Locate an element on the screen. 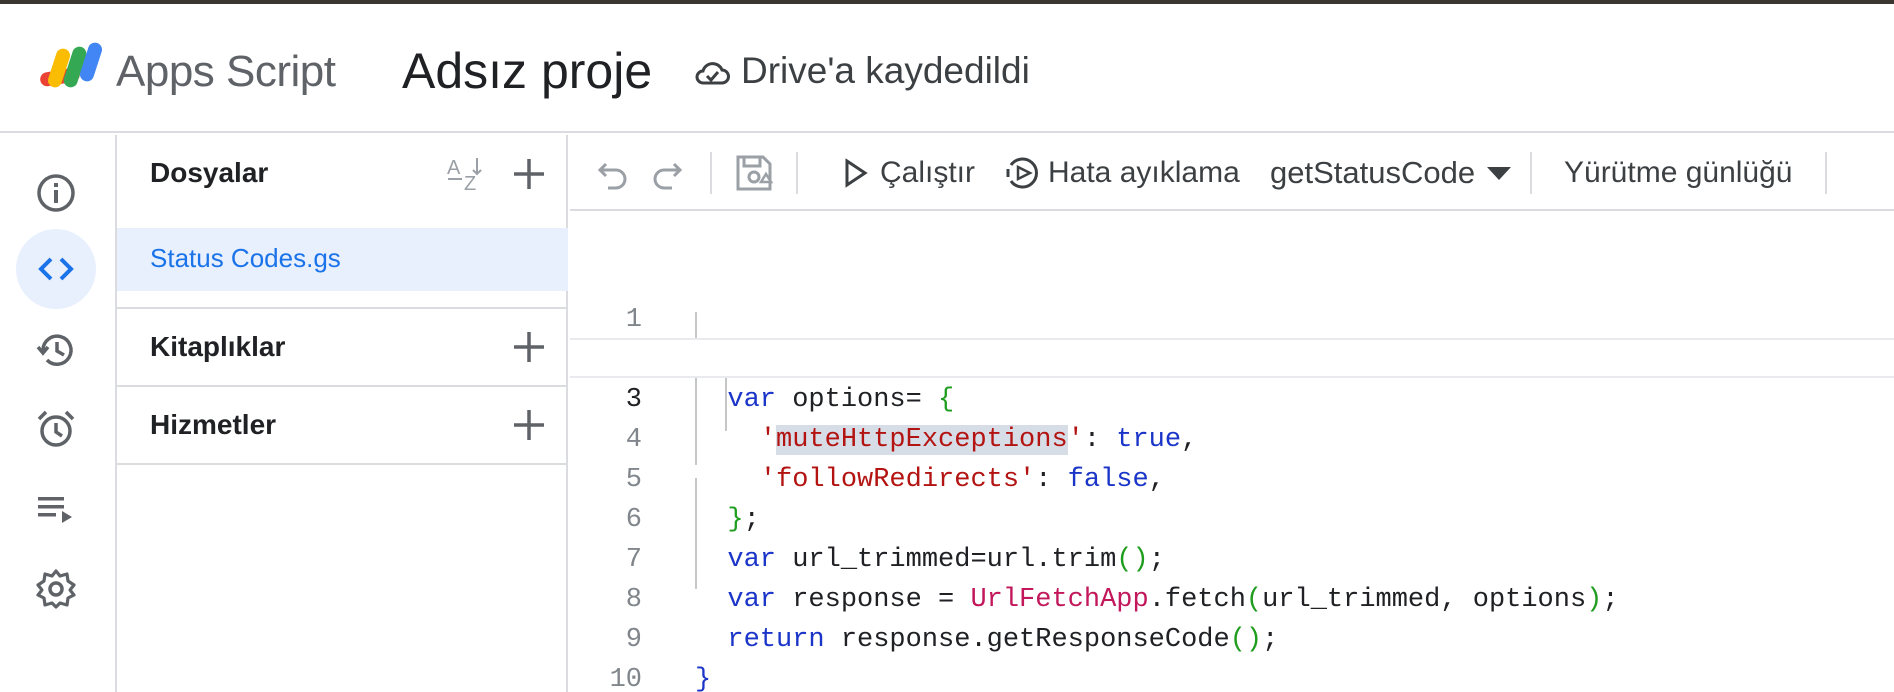 Image resolution: width=1894 pixels, height=692 pixels. add-service-plus-icon is located at coordinates (529, 425).